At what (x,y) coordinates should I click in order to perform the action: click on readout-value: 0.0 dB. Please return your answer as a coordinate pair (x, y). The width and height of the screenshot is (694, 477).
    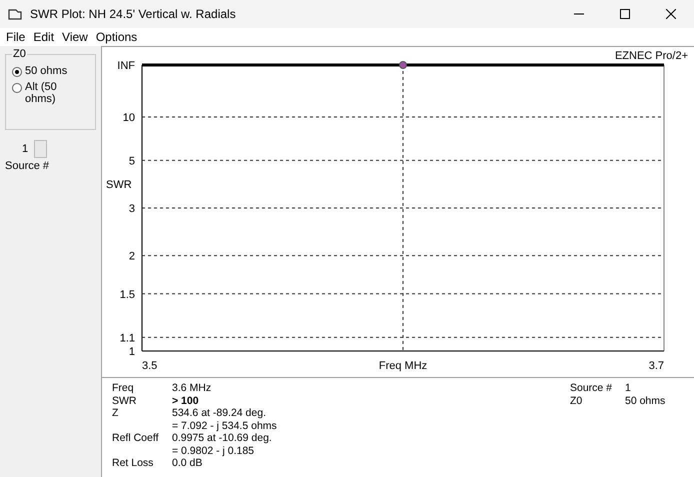
    Looking at the image, I should click on (188, 463).